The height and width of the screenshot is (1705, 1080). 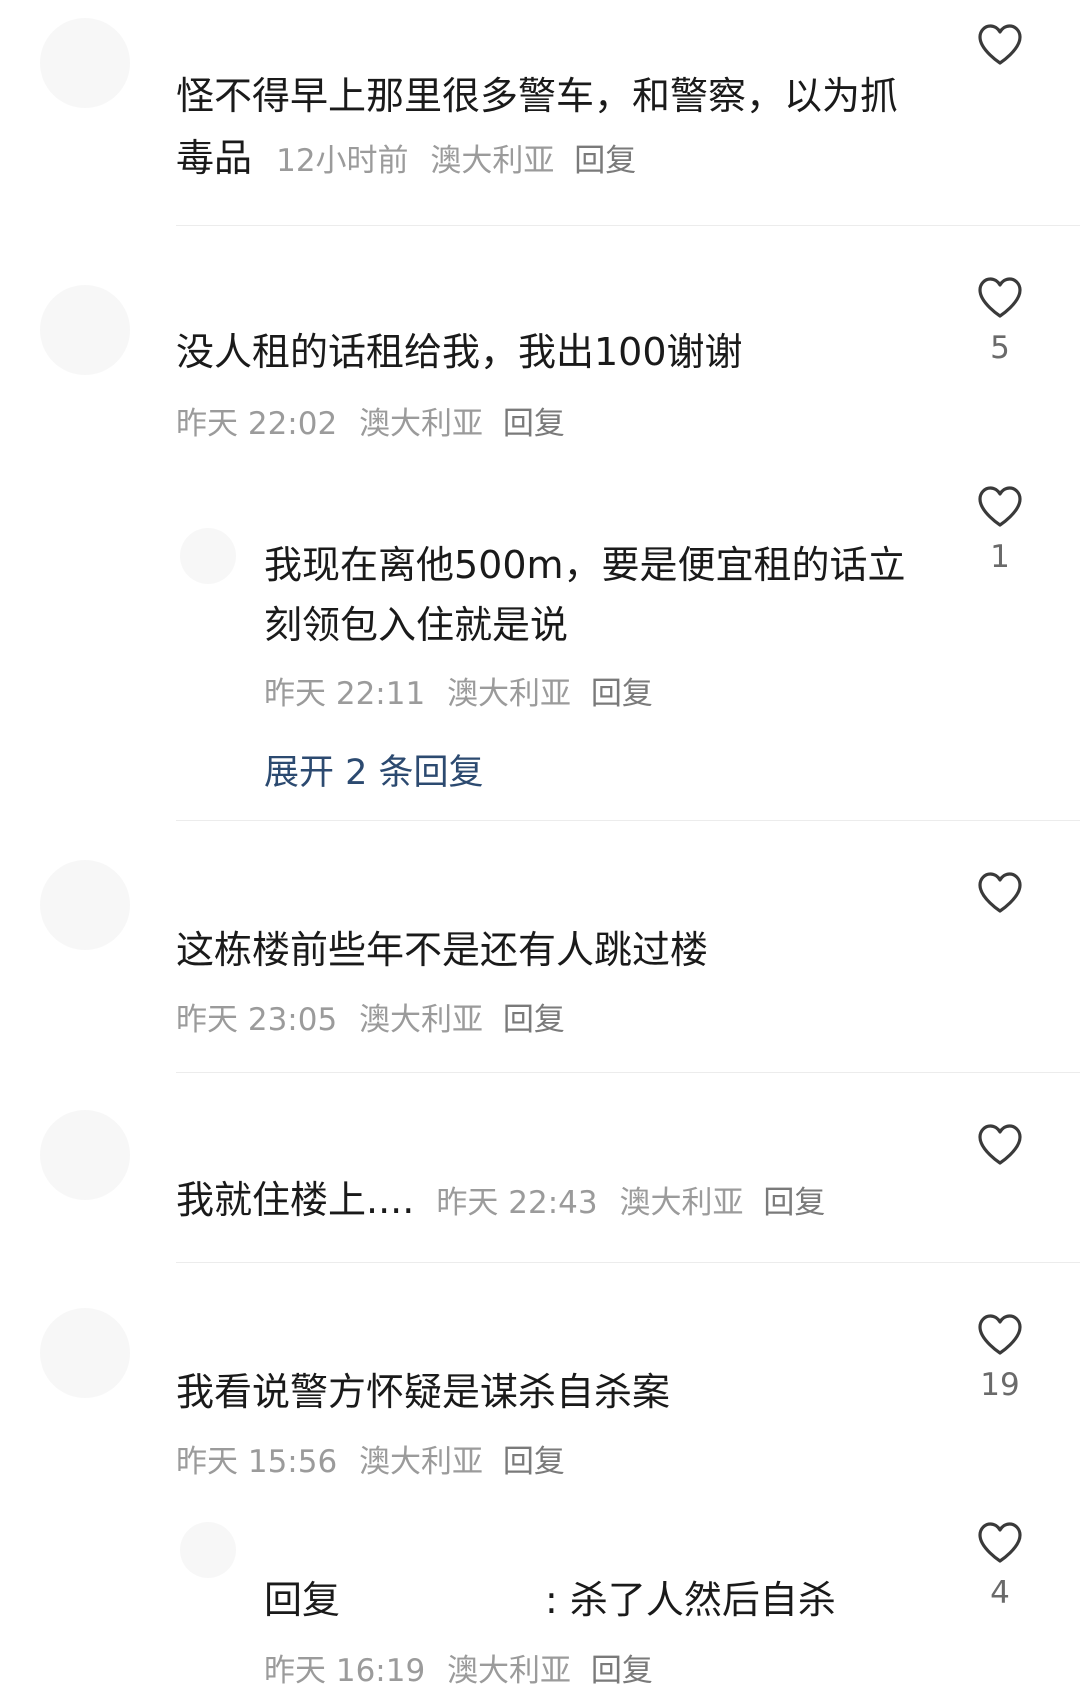 I want to click on comment-text: : 杀了人然后自杀, so click(x=690, y=1600).